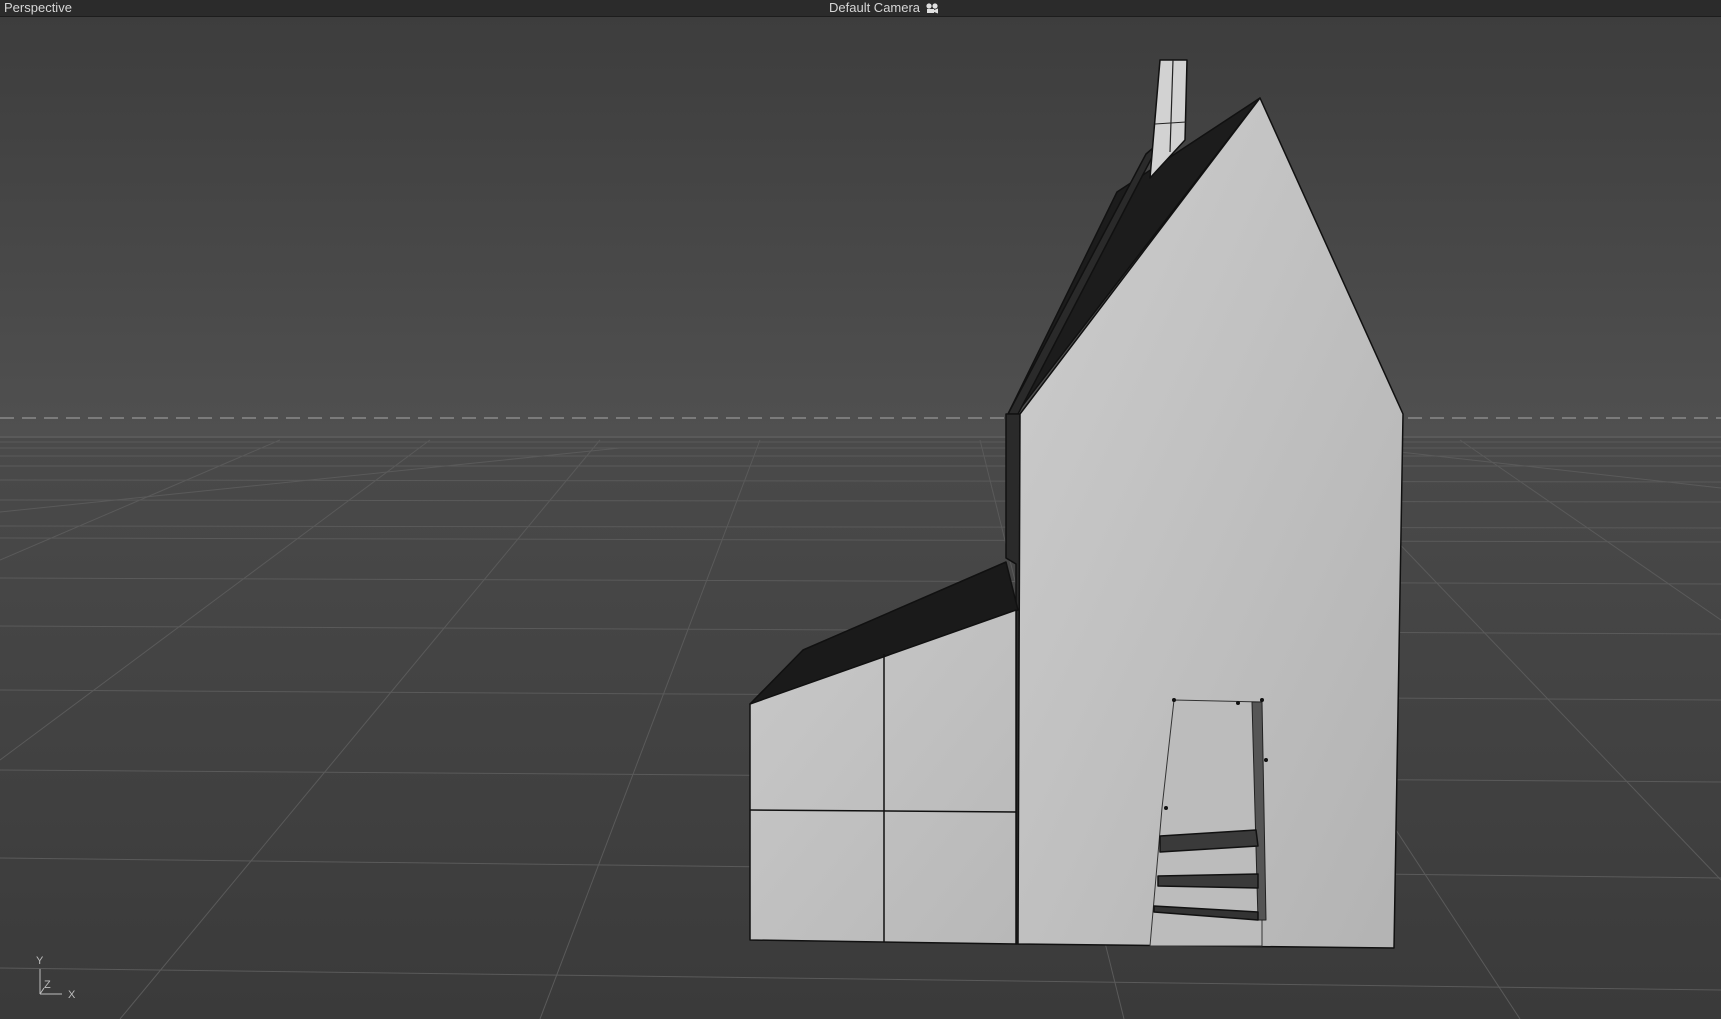 The image size is (1721, 1019). What do you see at coordinates (72, 995) in the screenshot?
I see `axis-x-label: X` at bounding box center [72, 995].